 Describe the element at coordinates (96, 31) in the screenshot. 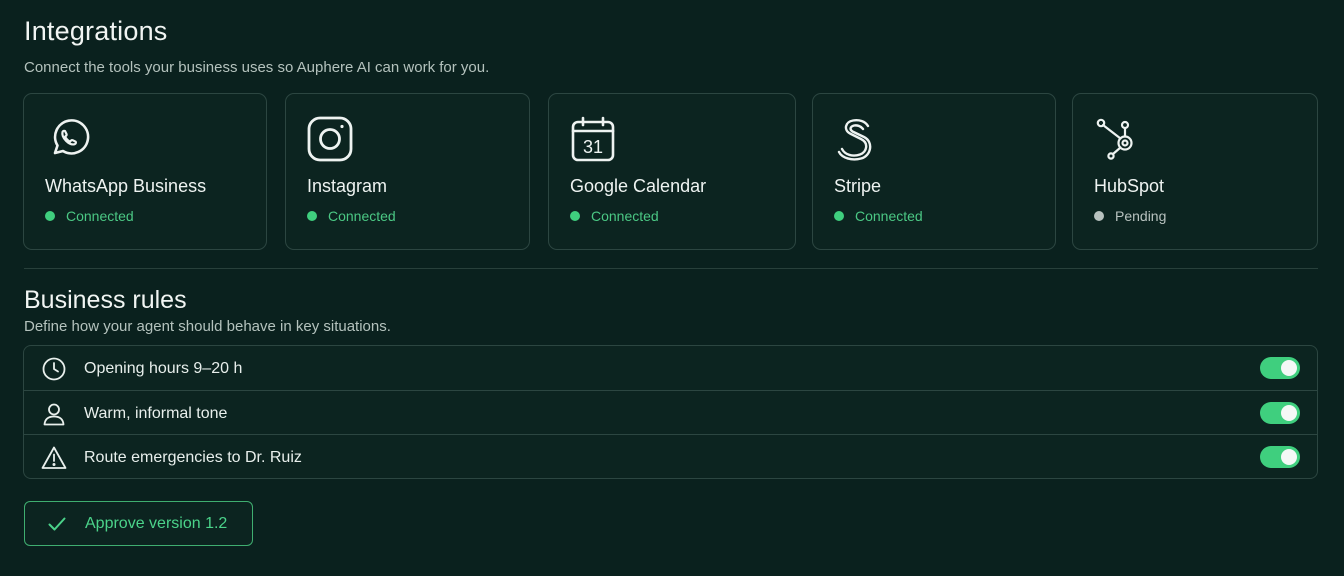

I see `integrations-title: Integrations` at that location.